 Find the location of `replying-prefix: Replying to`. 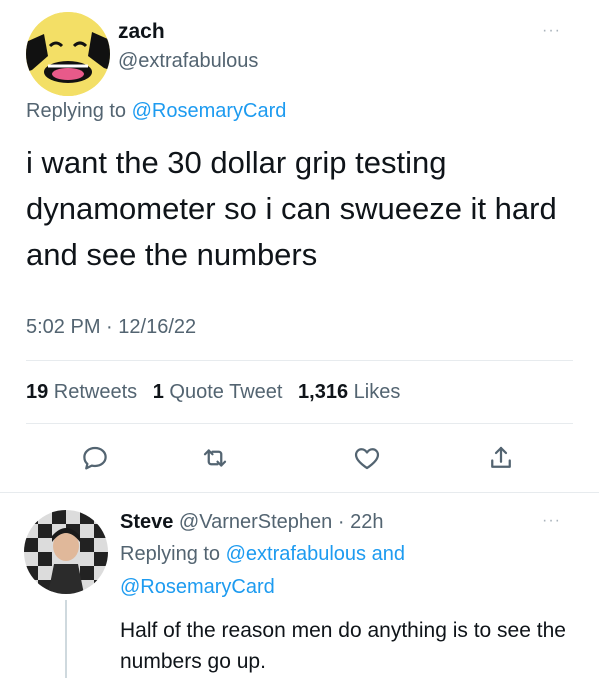

replying-prefix: Replying to is located at coordinates (79, 111).